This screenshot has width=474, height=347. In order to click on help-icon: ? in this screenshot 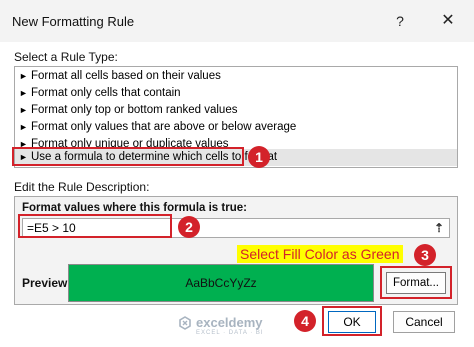, I will do `click(400, 21)`.